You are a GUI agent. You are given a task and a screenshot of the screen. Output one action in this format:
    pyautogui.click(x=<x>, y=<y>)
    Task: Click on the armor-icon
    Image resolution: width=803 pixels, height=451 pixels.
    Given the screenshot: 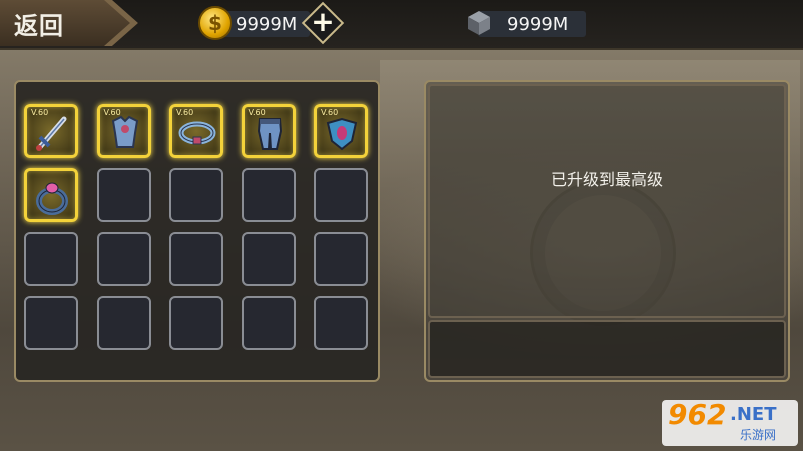 What is the action you would take?
    pyautogui.click(x=124, y=131)
    